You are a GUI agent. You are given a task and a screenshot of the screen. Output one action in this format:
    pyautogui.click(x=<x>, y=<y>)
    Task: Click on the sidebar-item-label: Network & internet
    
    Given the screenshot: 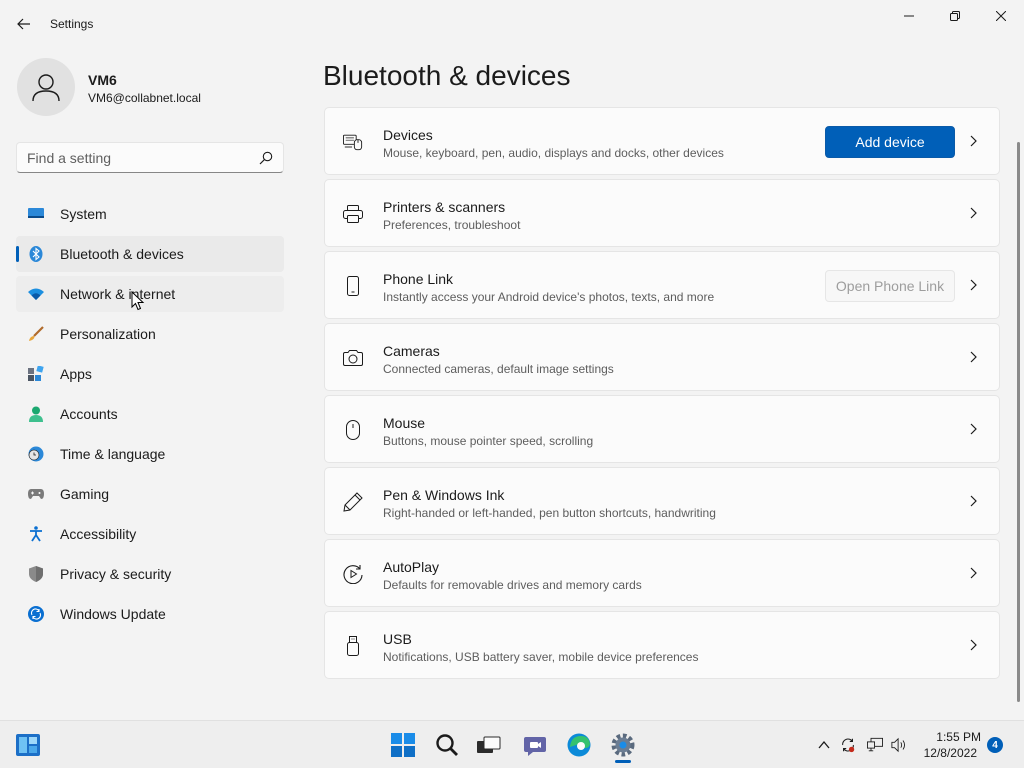 What is the action you would take?
    pyautogui.click(x=118, y=294)
    